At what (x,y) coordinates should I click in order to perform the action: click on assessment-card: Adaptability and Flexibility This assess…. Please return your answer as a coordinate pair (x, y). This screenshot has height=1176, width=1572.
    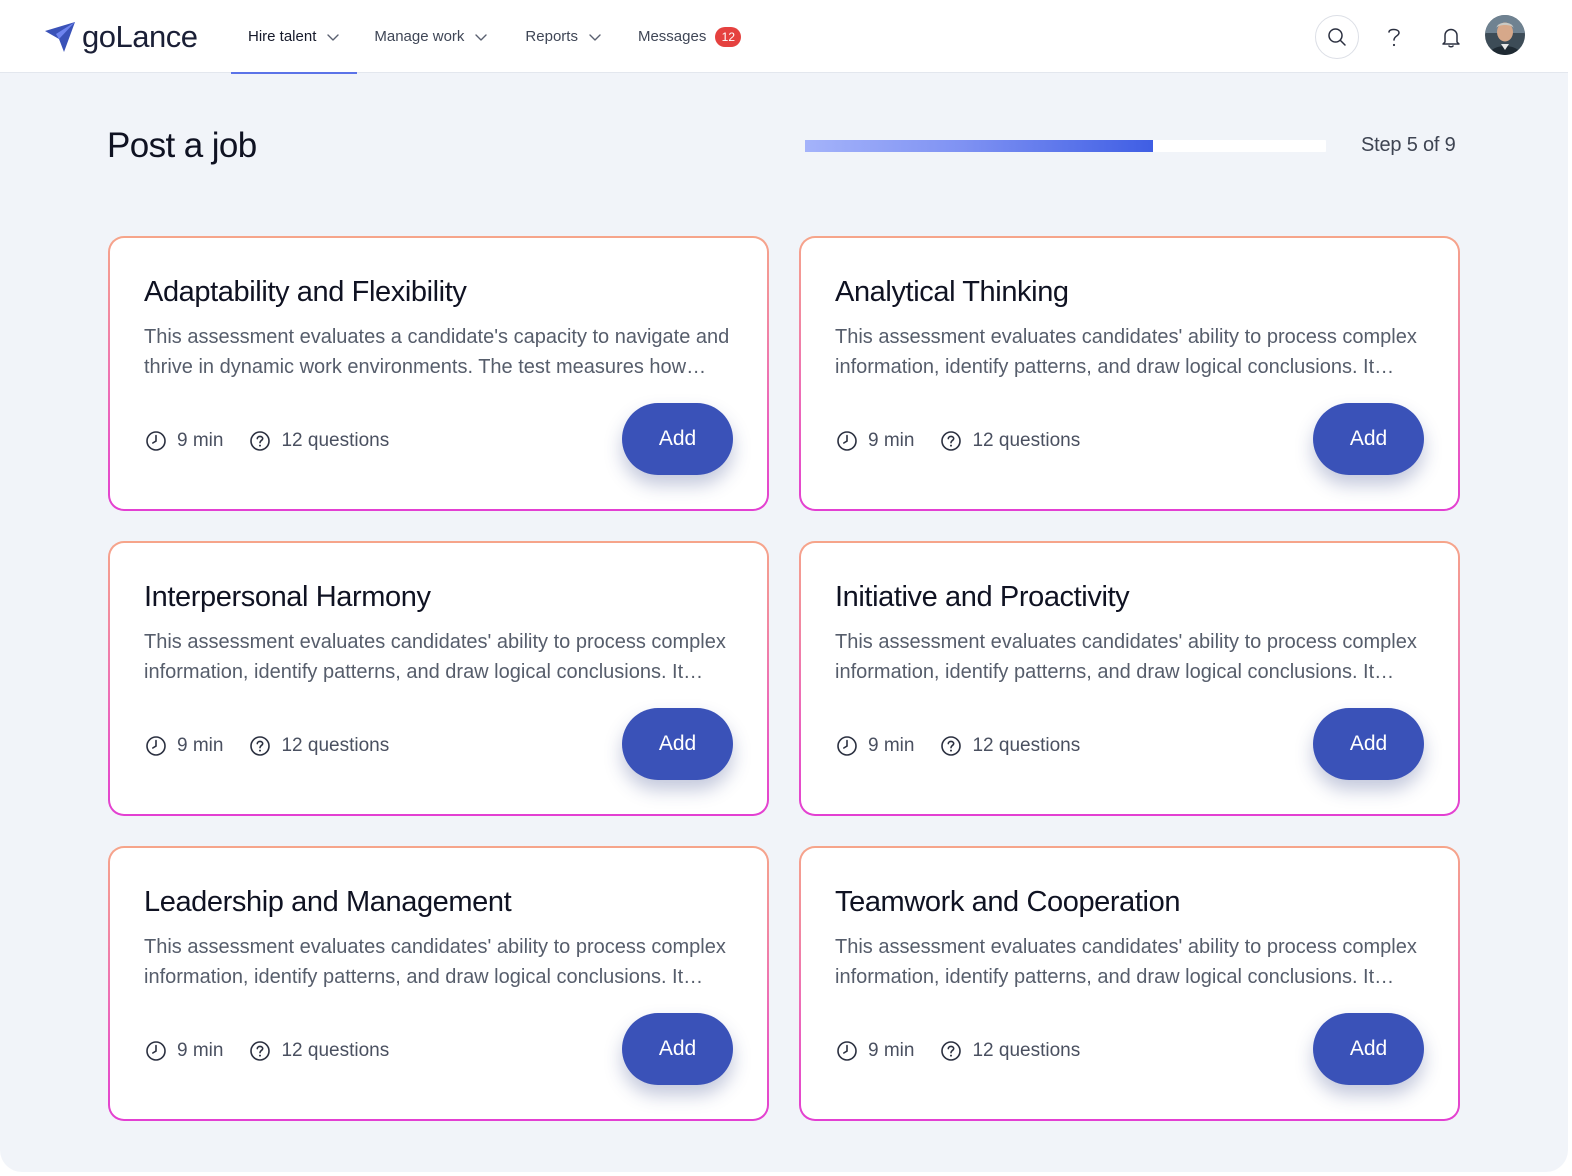
    Looking at the image, I should click on (438, 373).